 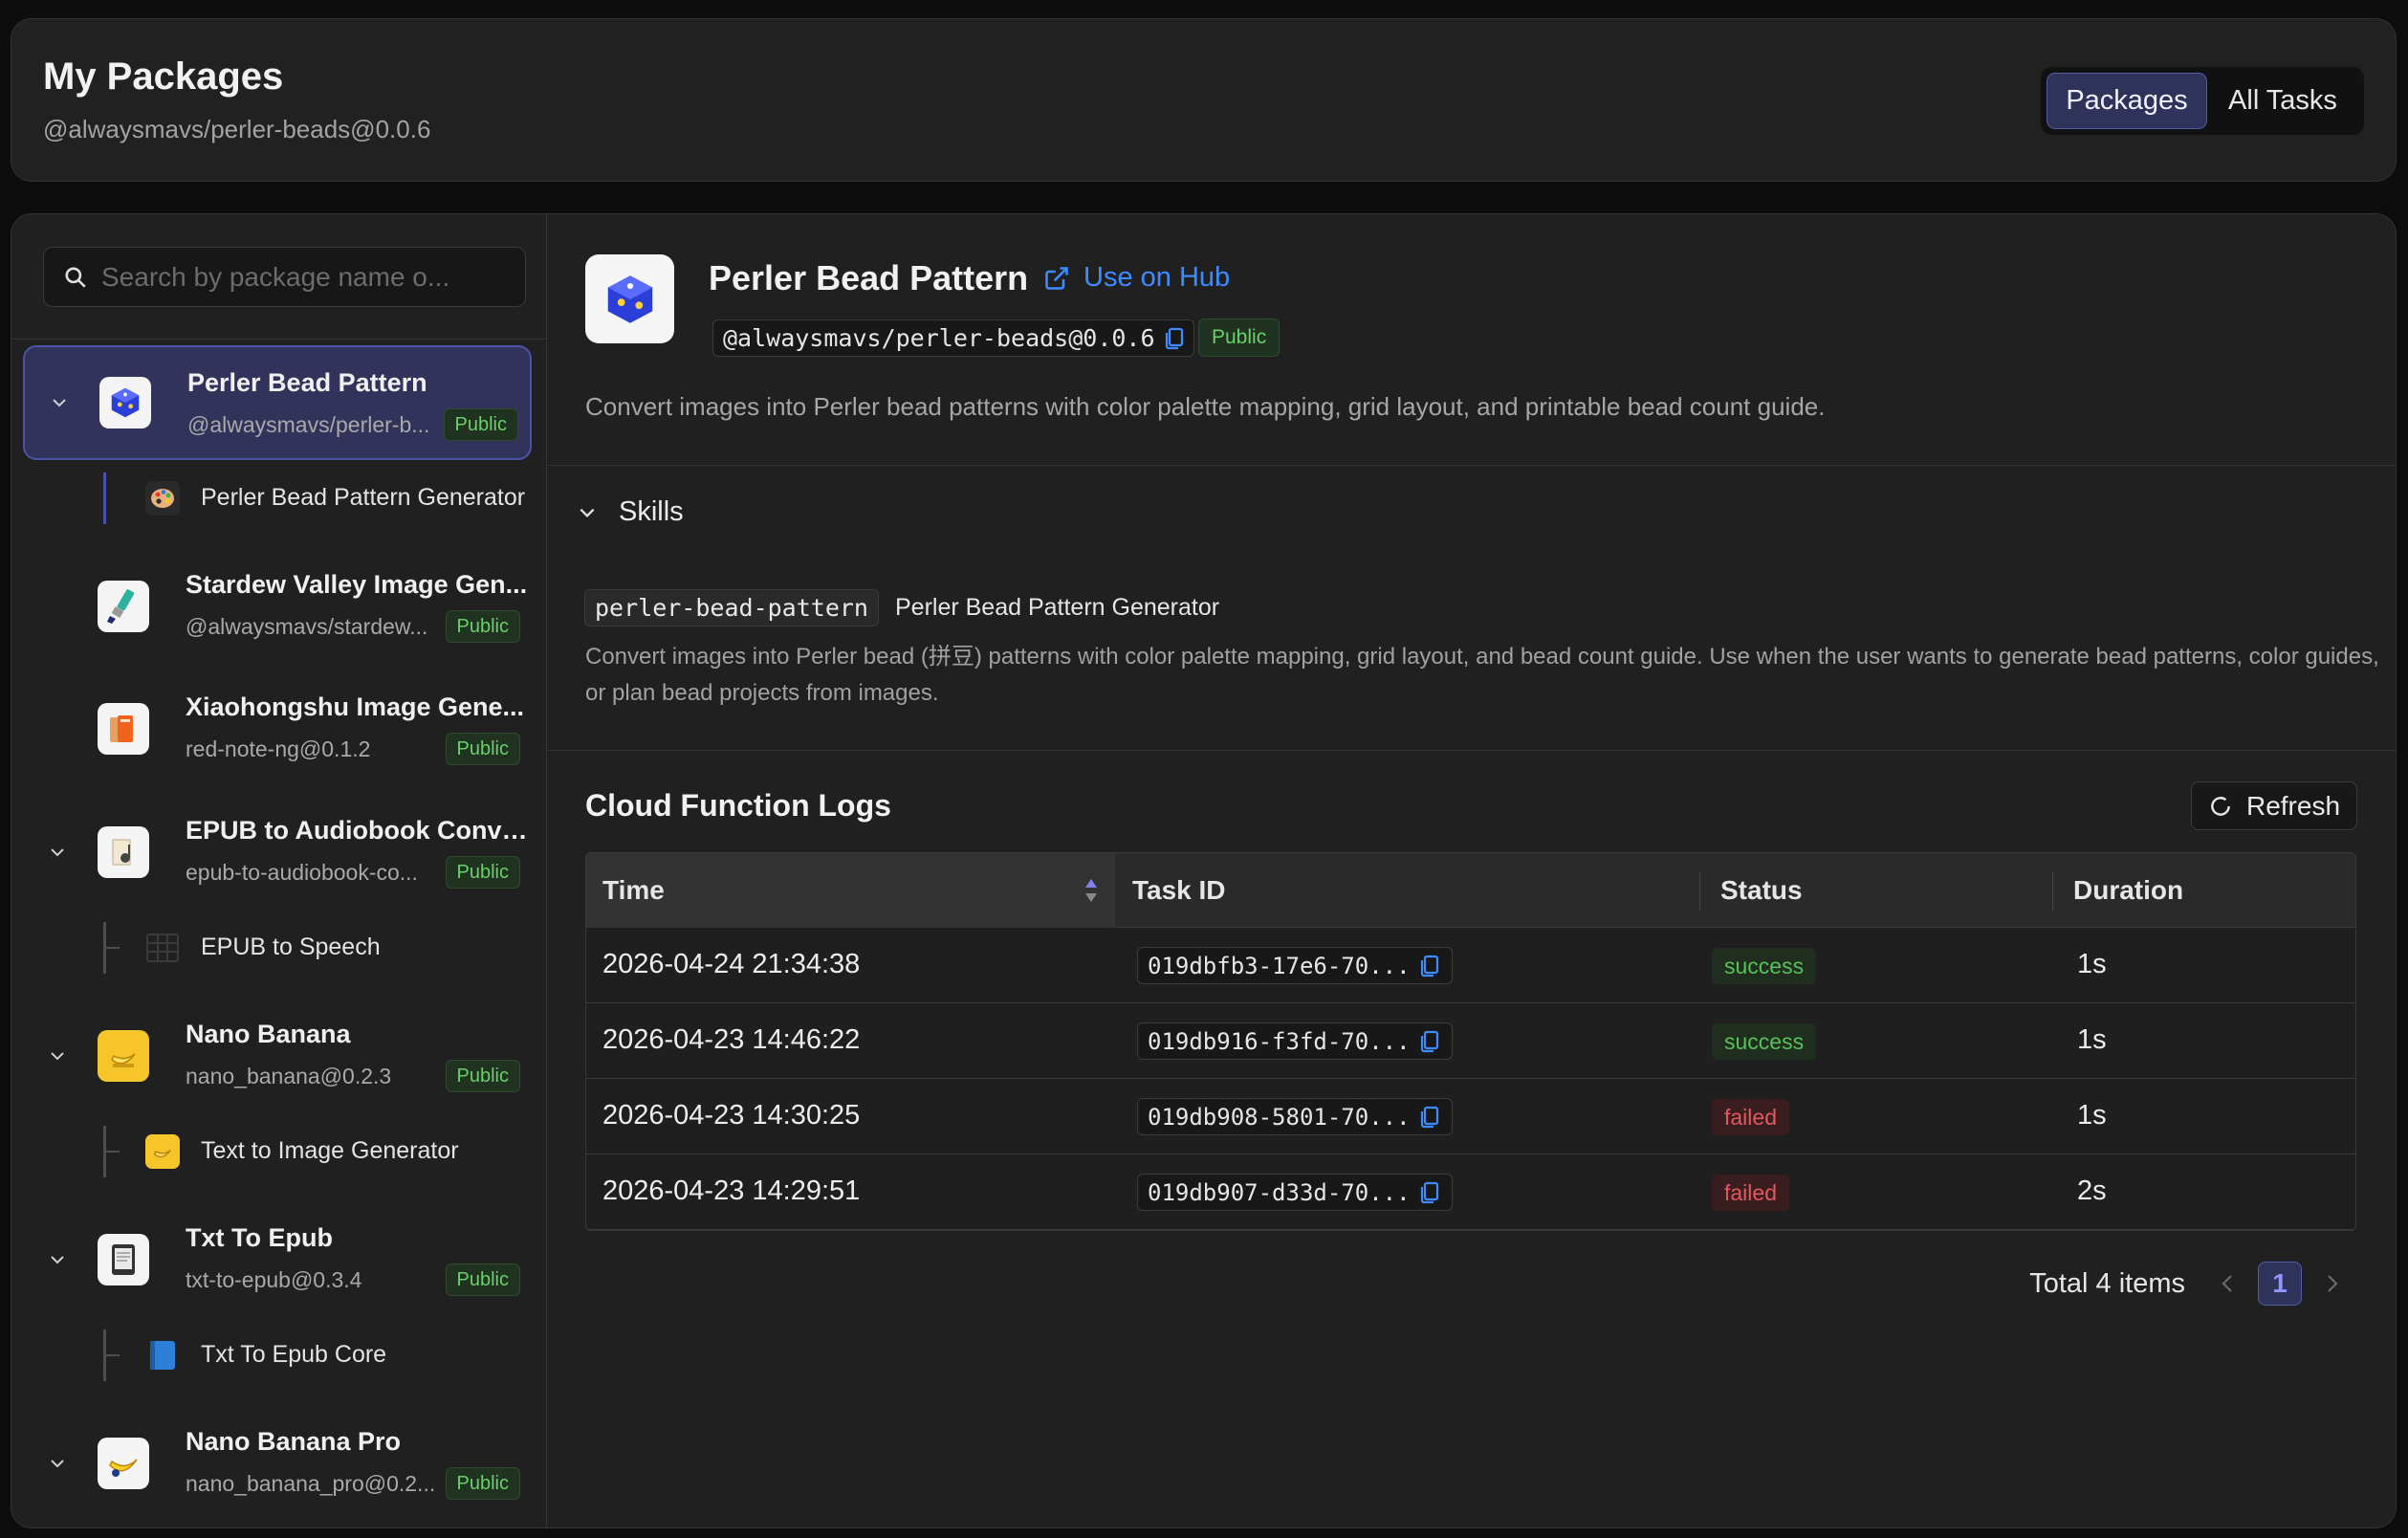 What do you see at coordinates (291, 947) in the screenshot?
I see `skill-label: EPUB to Speech` at bounding box center [291, 947].